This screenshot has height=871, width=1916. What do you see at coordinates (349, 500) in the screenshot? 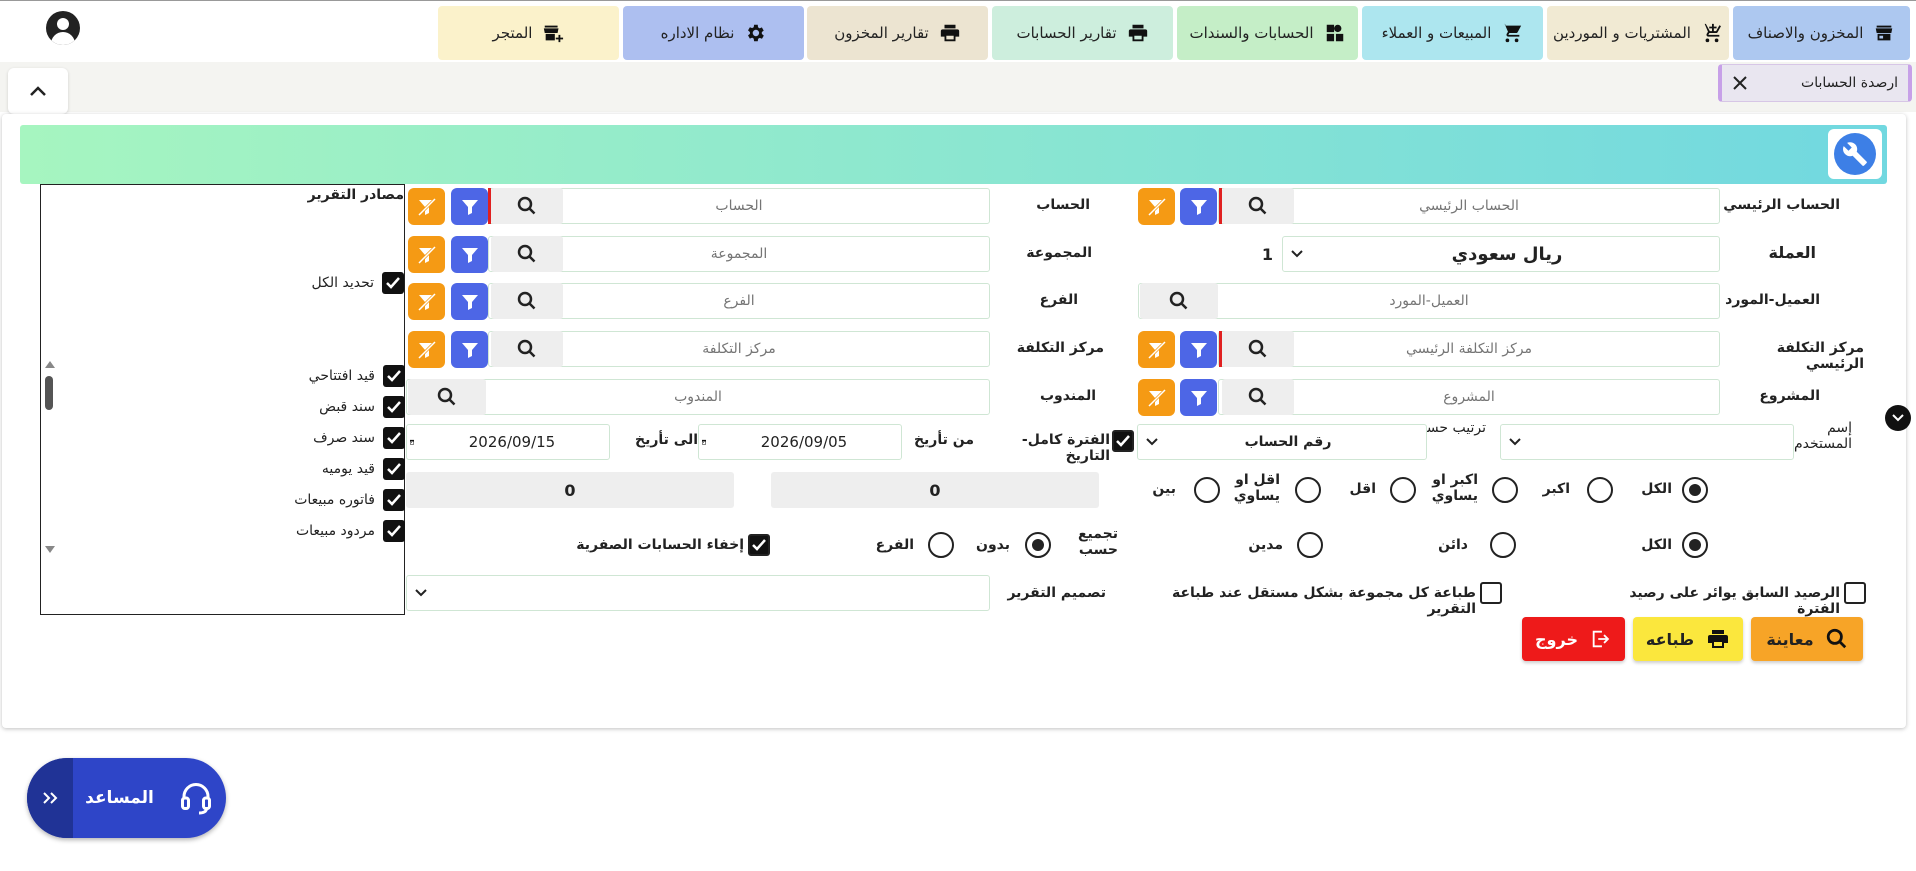
I see `source-item: فاتوره مبيعات` at bounding box center [349, 500].